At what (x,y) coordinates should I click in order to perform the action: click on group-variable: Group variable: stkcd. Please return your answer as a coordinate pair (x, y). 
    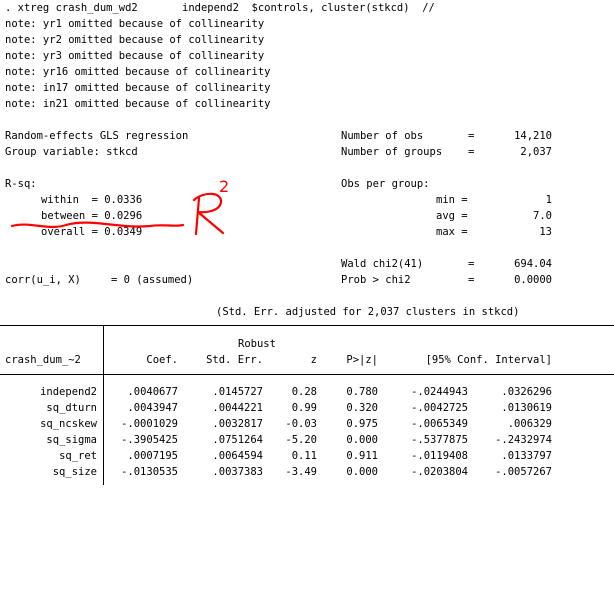
    Looking at the image, I should click on (71, 152).